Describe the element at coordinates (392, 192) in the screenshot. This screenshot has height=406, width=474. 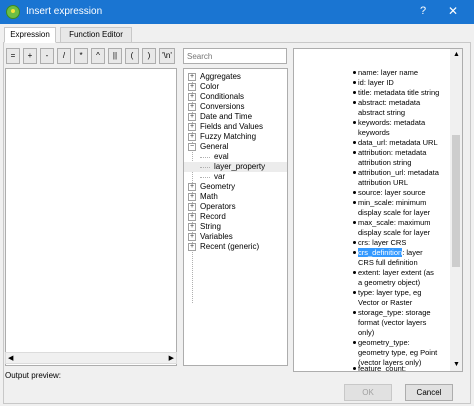
I see `help-line: source: layer source` at that location.